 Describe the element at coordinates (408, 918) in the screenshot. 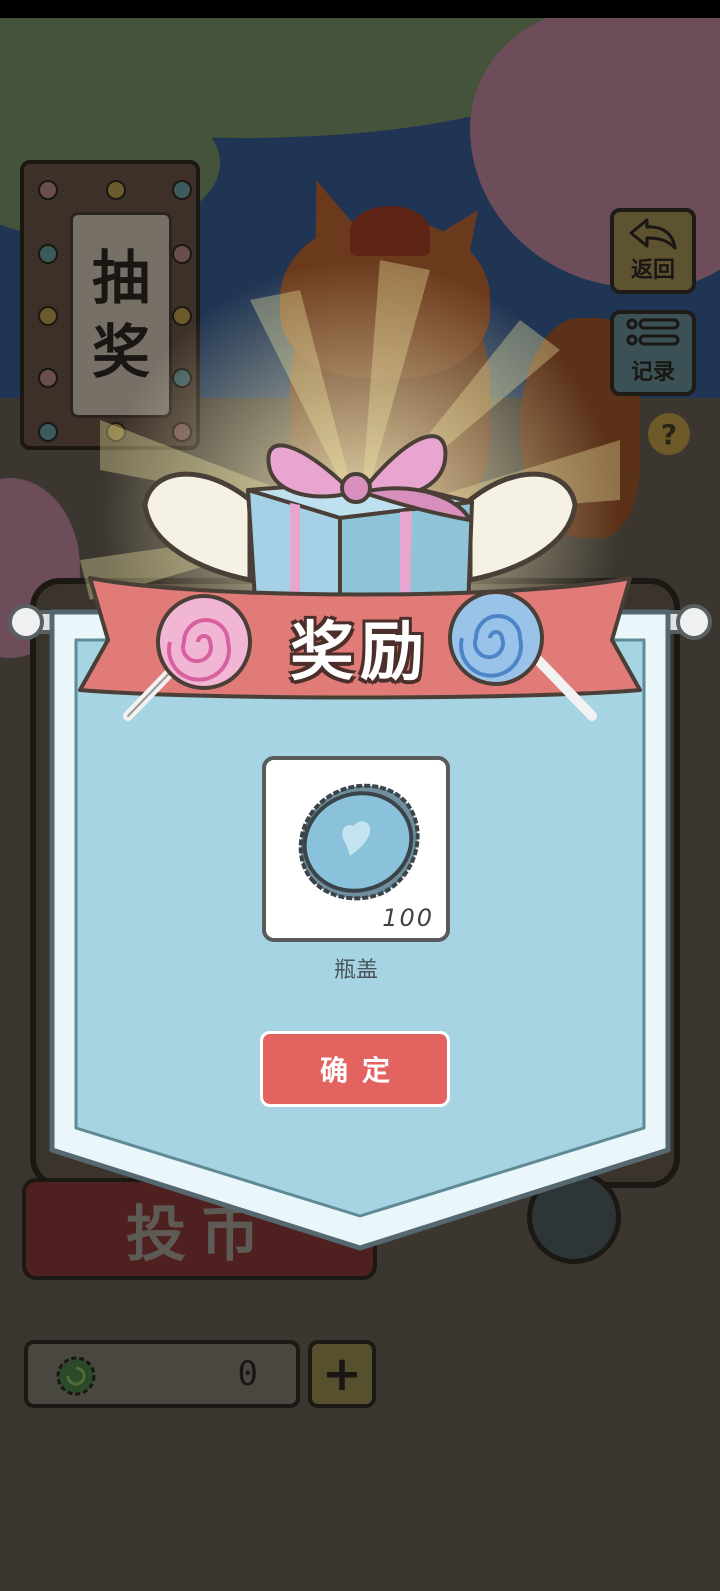

I see `reward-item-quantity: 100` at that location.